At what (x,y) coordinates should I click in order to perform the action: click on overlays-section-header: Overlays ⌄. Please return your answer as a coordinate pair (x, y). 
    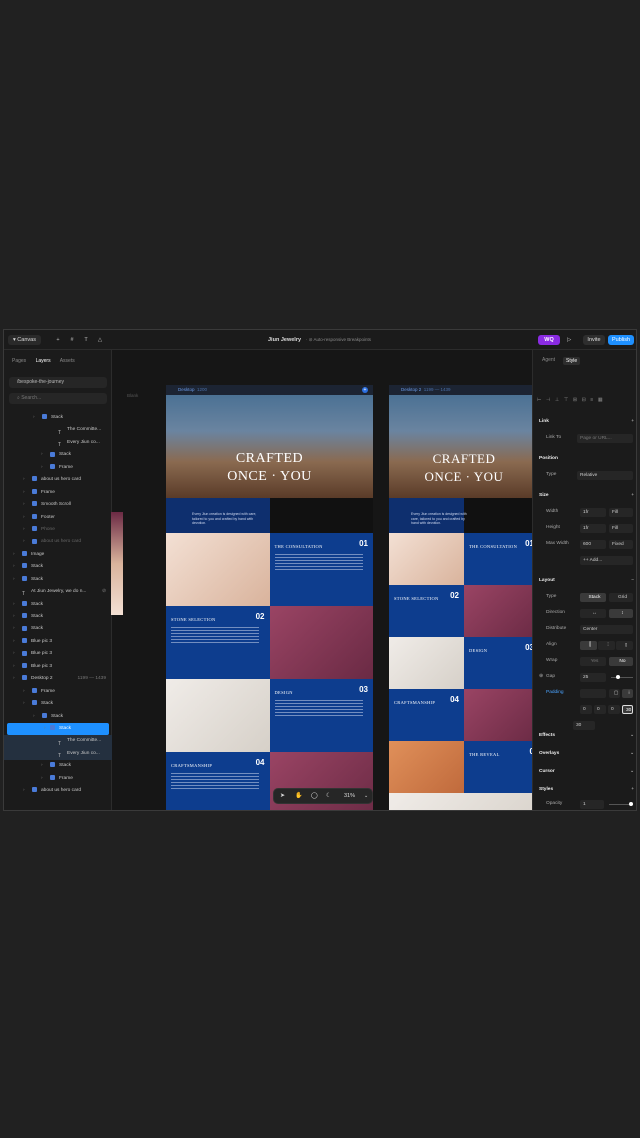
    Looking at the image, I should click on (584, 754).